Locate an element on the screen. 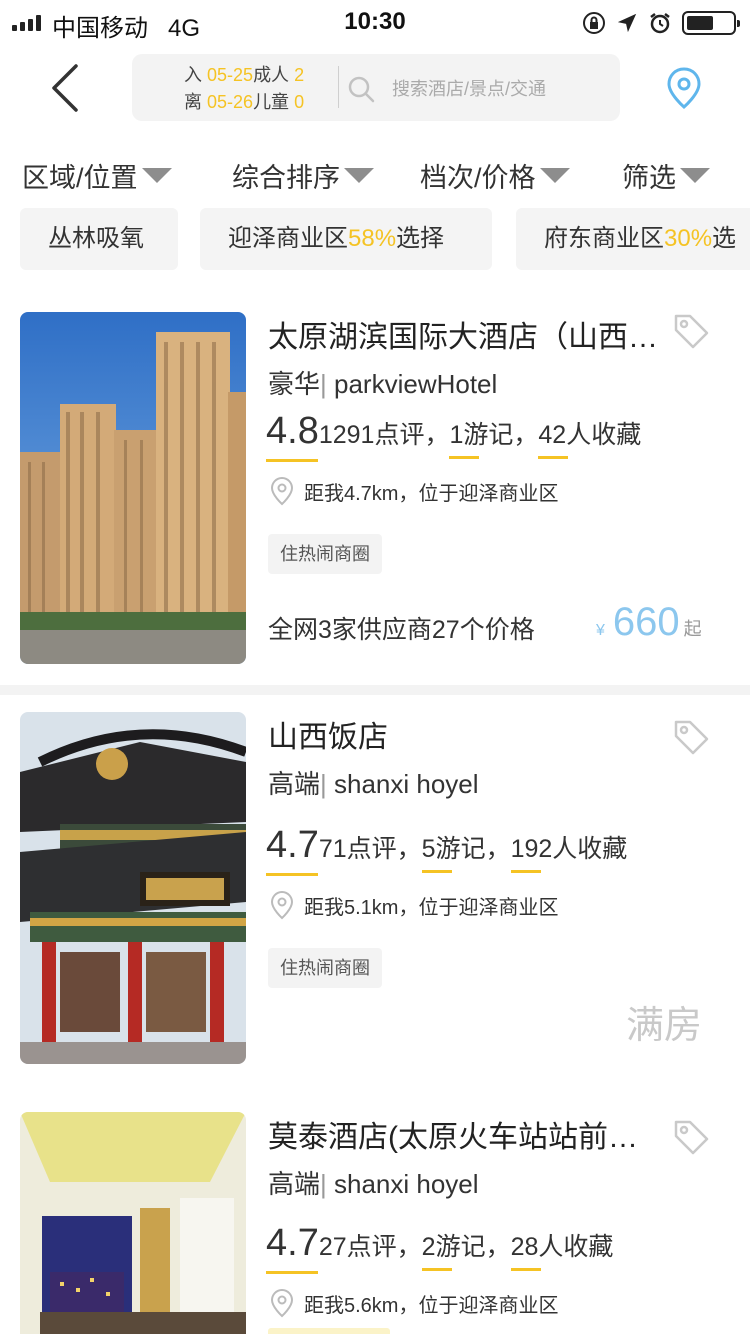  favorites-count: 42 is located at coordinates (553, 440).